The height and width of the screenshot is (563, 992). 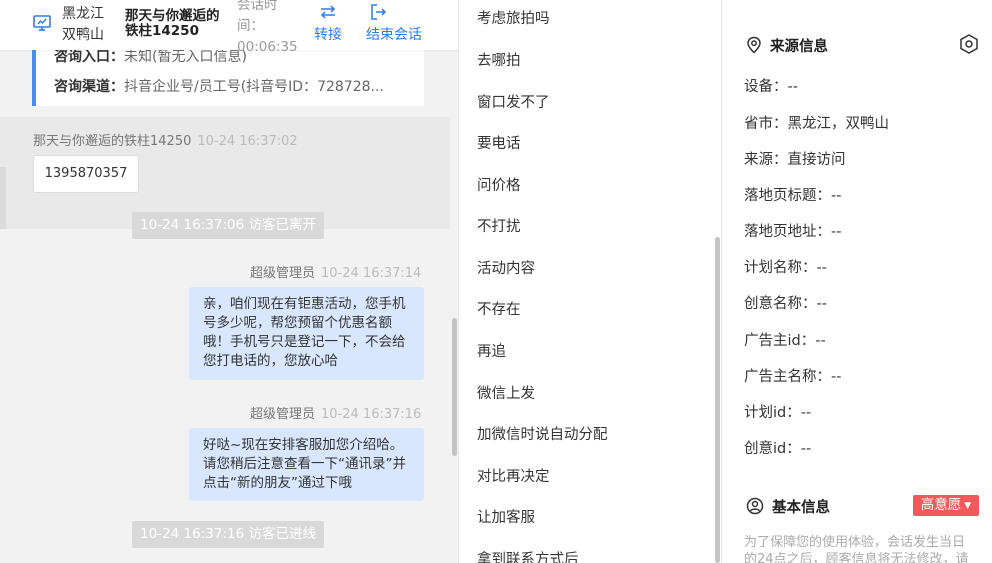 I want to click on visitor-message-header: 那天与你邂逅的铁柱14250 10-24 16:37:02, so click(x=165, y=139).